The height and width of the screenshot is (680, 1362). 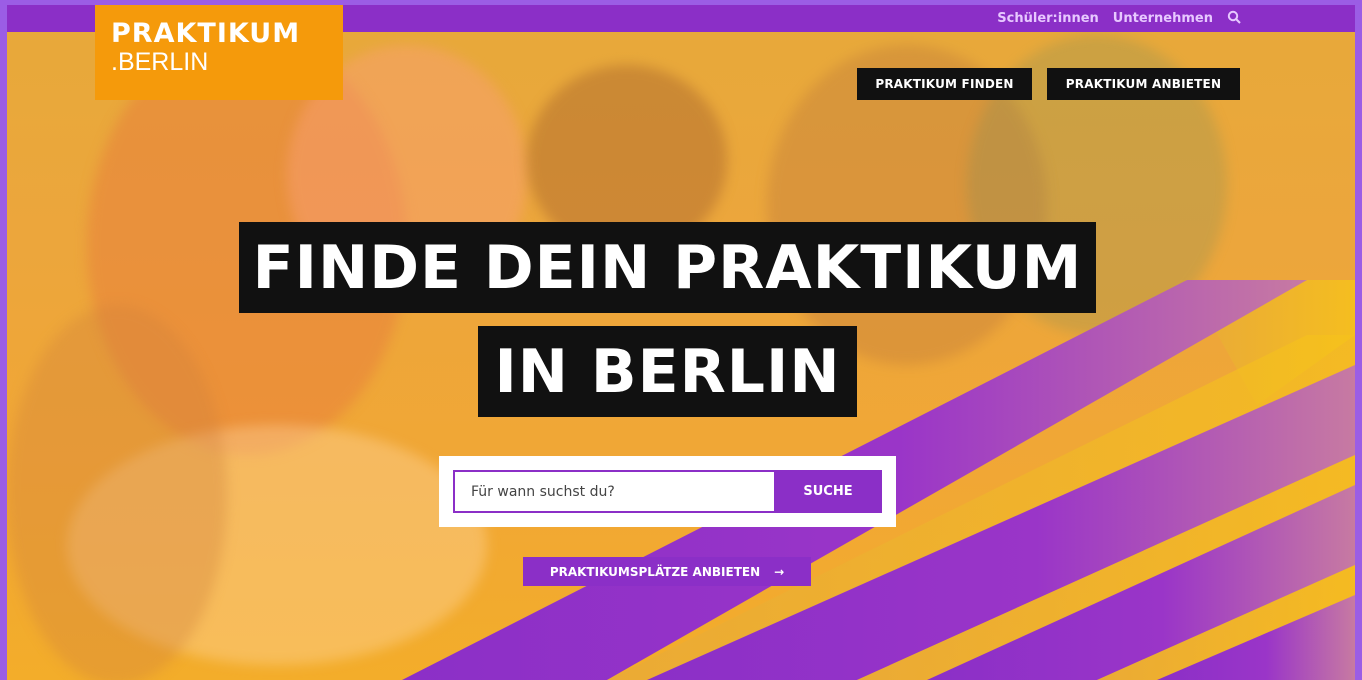 What do you see at coordinates (667, 371) in the screenshot?
I see `hero-headline-line-2: IN BERLIN` at bounding box center [667, 371].